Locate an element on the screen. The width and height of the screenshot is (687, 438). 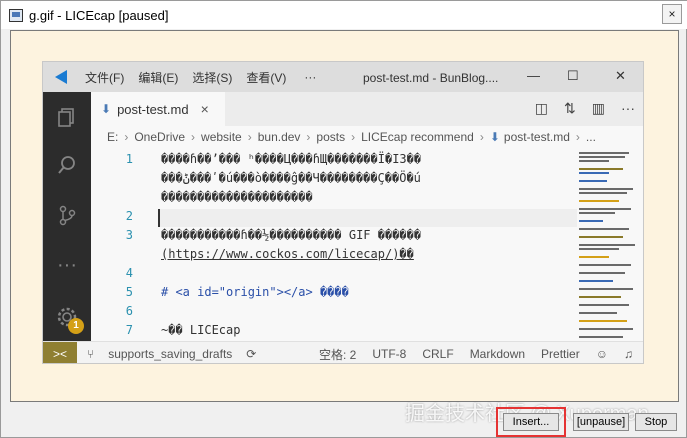
code-line: ��������������������� is located at coordinates (237, 197).